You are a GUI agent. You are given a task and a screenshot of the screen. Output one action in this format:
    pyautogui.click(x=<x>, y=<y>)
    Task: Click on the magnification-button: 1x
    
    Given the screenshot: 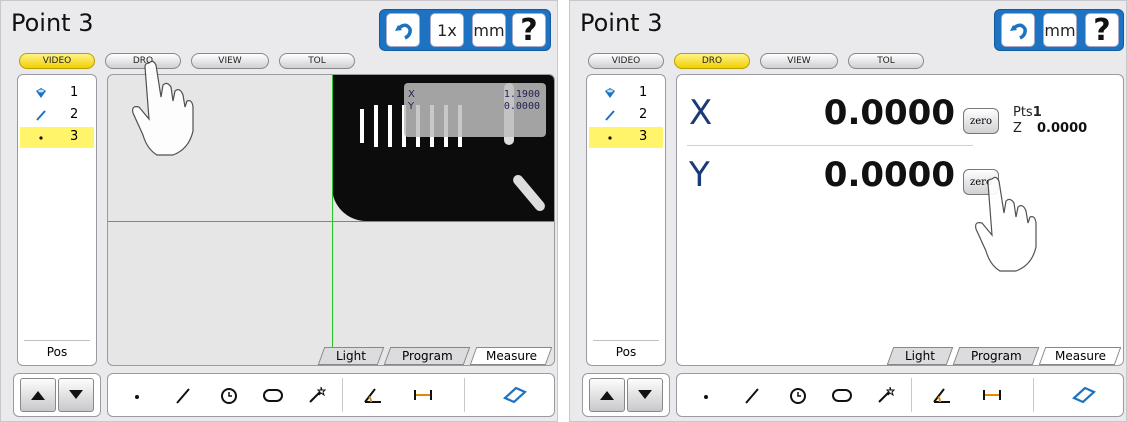 What is the action you would take?
    pyautogui.click(x=447, y=30)
    